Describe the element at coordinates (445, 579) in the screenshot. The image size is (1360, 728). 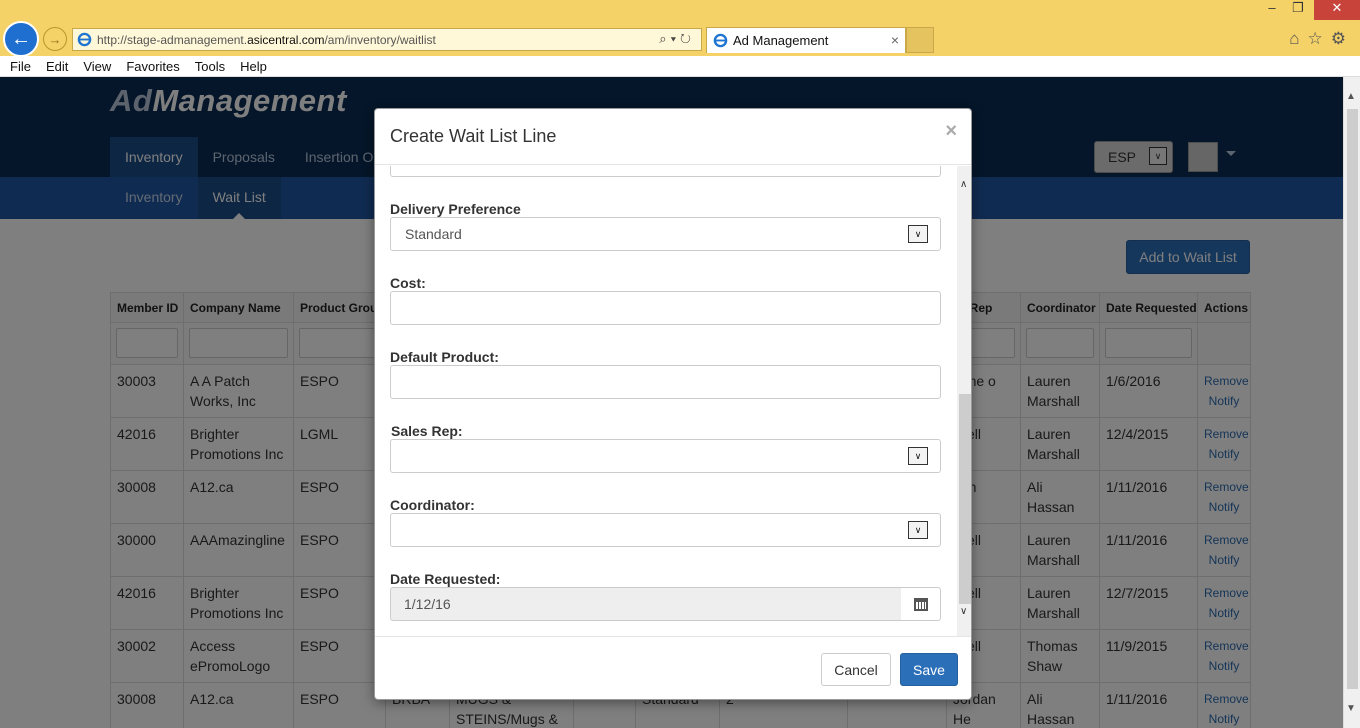
I see `date-requested-label: Date Requested:` at that location.